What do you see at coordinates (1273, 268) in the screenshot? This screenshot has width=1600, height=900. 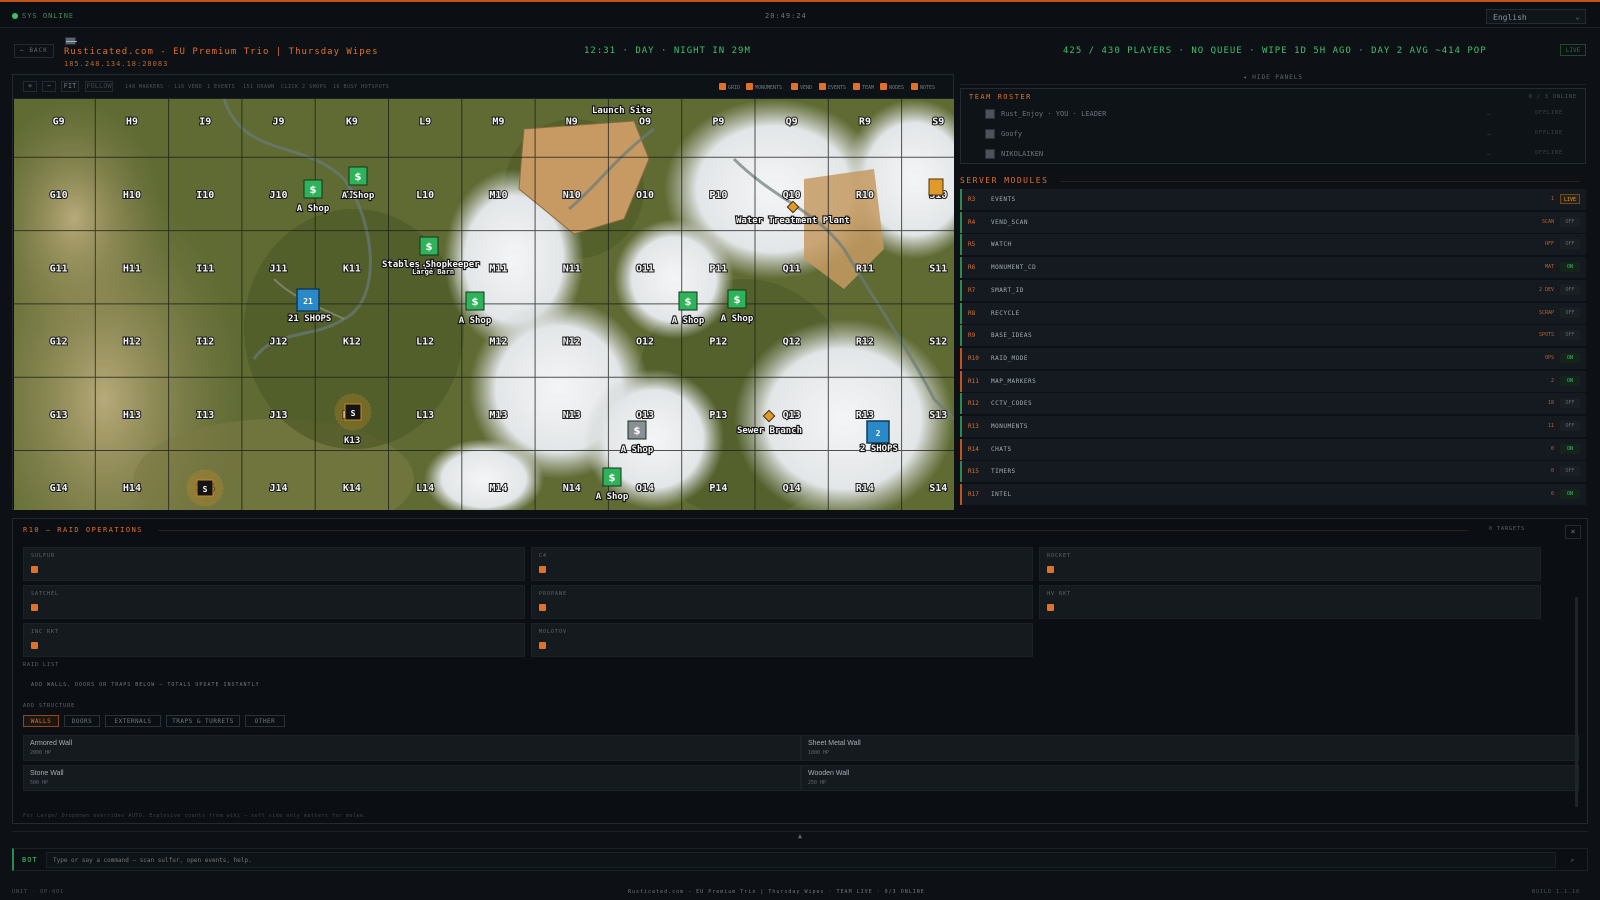 I see `module-row-monument-cd: R6 MONUMENT_CD MAT ON` at bounding box center [1273, 268].